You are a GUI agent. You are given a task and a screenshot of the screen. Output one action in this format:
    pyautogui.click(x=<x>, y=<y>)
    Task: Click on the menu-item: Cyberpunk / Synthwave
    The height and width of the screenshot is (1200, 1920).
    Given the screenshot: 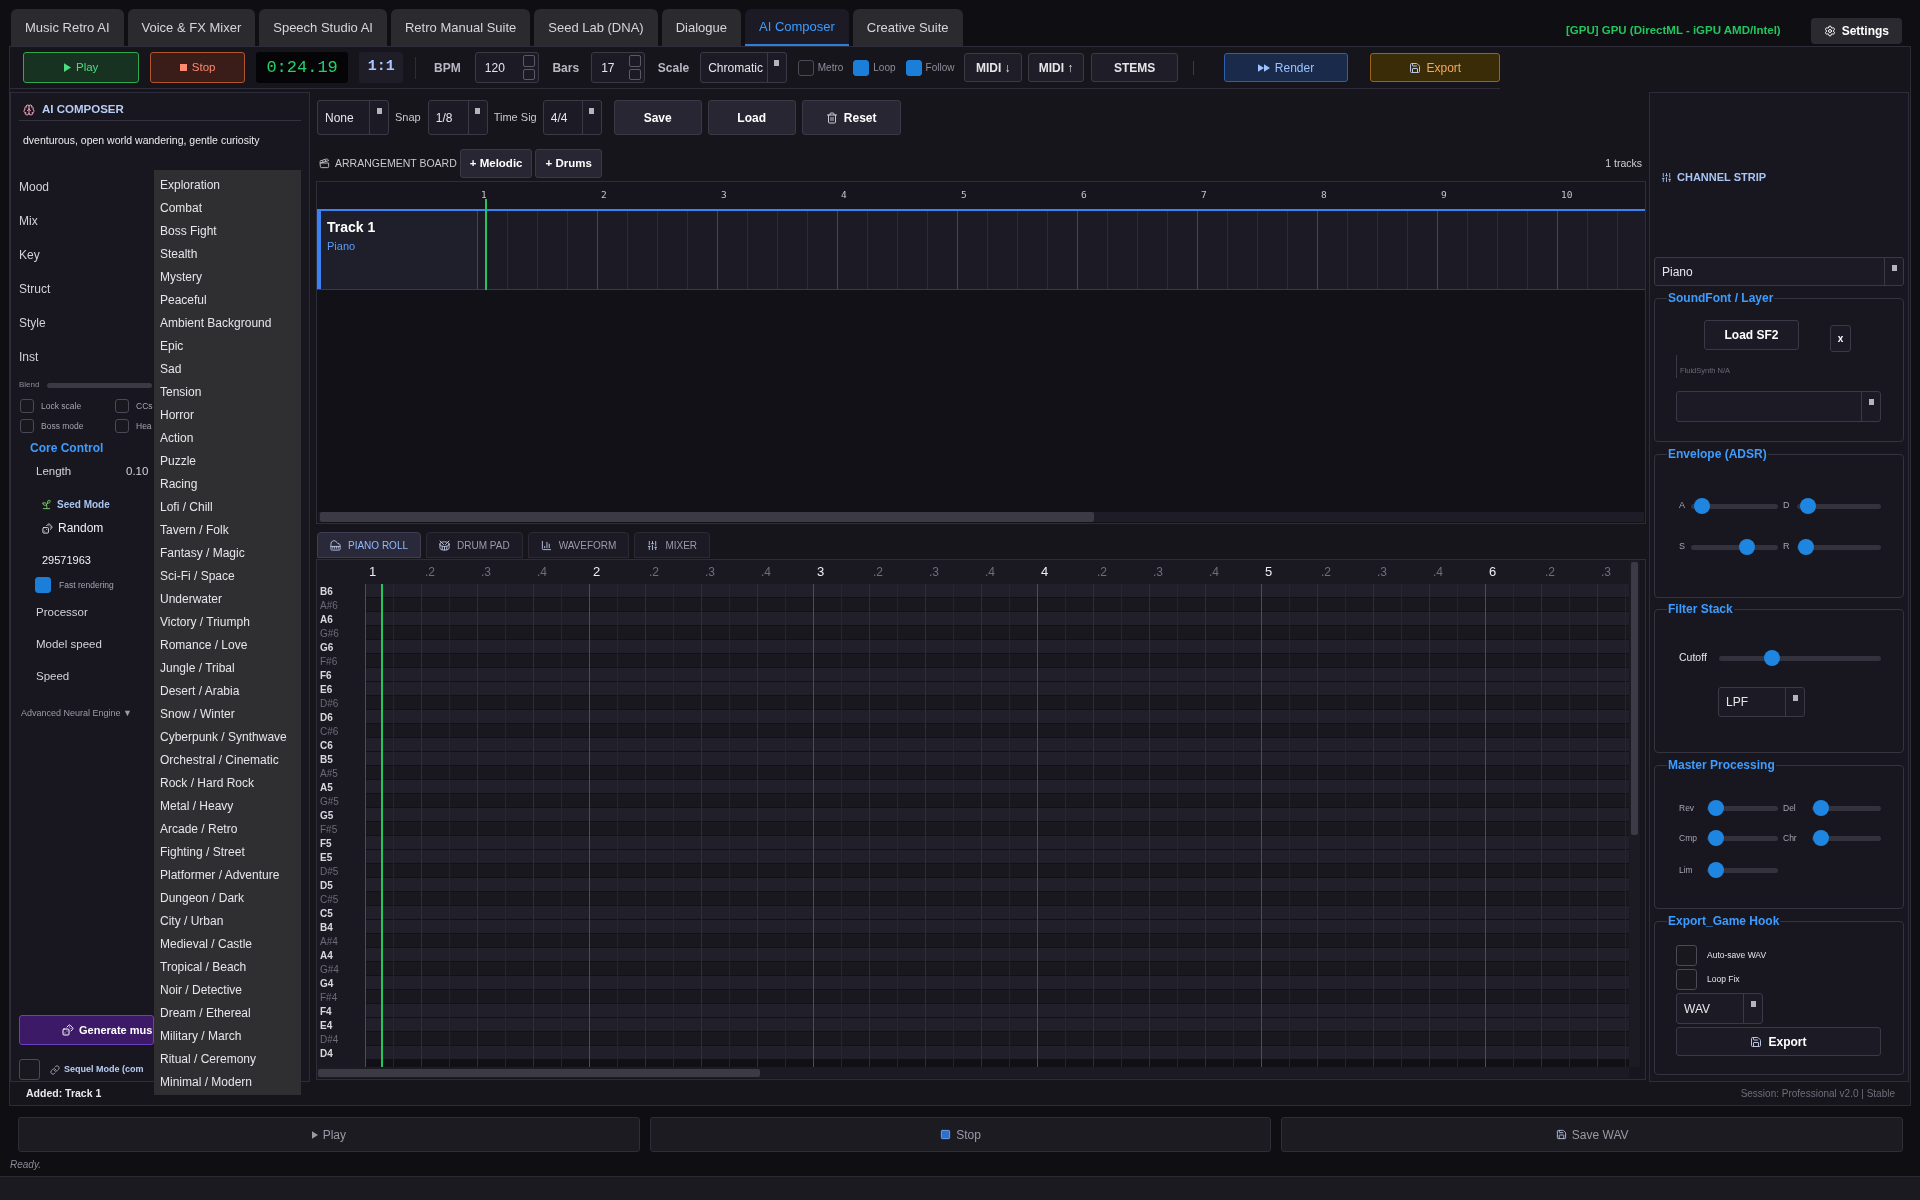 What is the action you would take?
    pyautogui.click(x=227, y=736)
    